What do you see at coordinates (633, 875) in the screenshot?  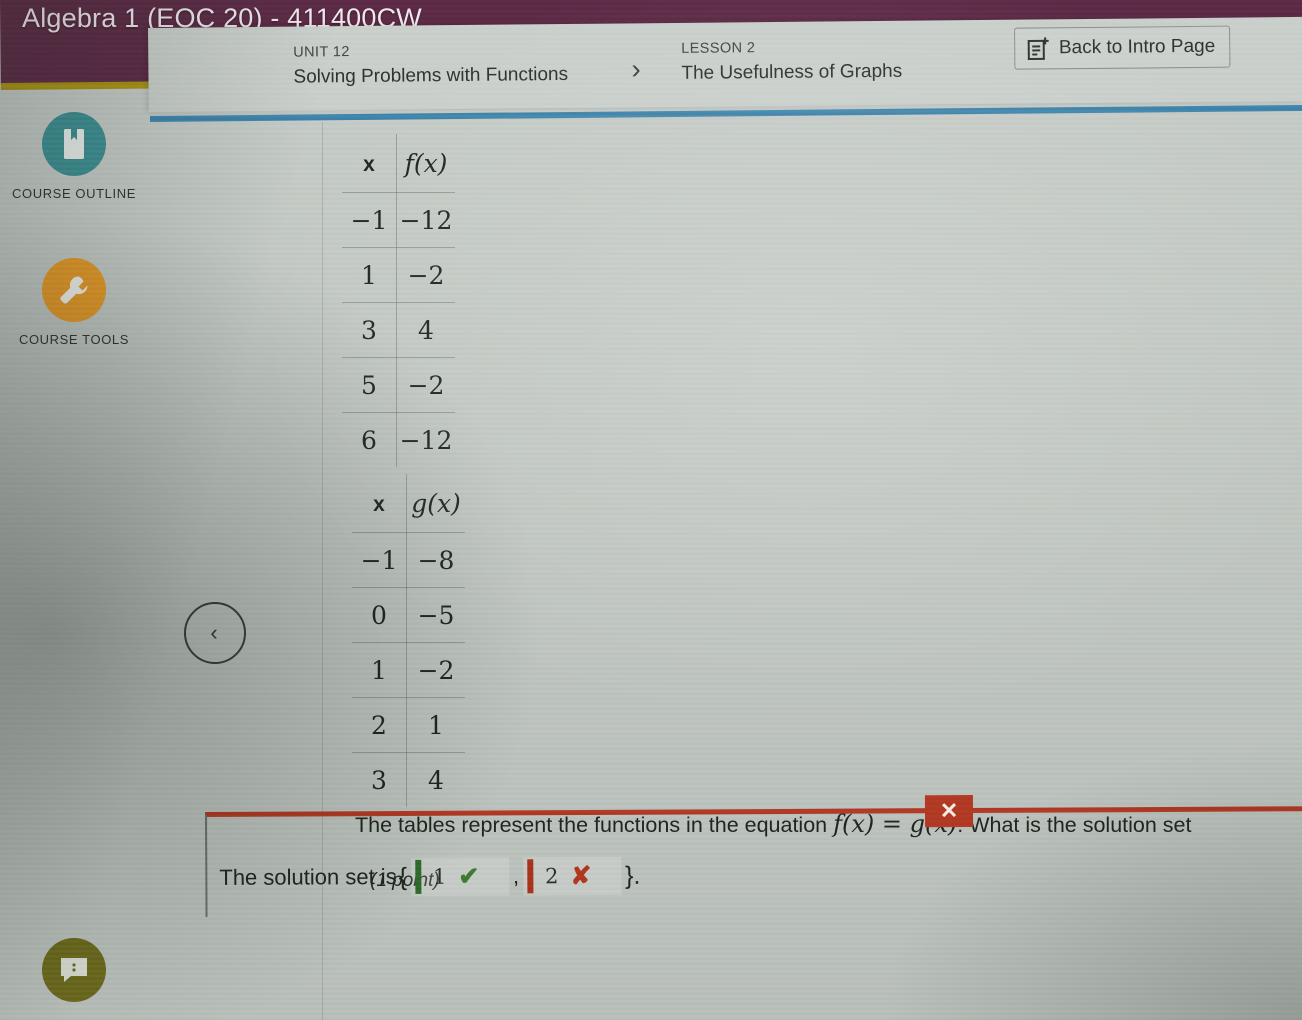 I see `close-brace: }.` at bounding box center [633, 875].